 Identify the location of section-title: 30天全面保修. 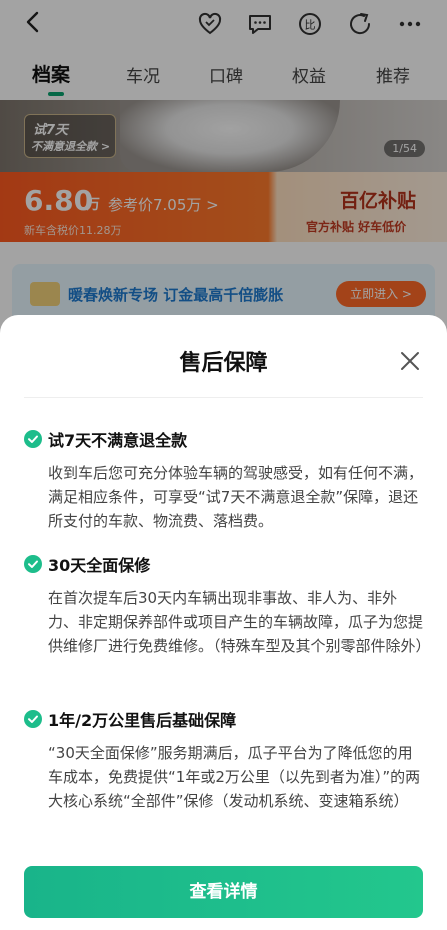
(99, 565).